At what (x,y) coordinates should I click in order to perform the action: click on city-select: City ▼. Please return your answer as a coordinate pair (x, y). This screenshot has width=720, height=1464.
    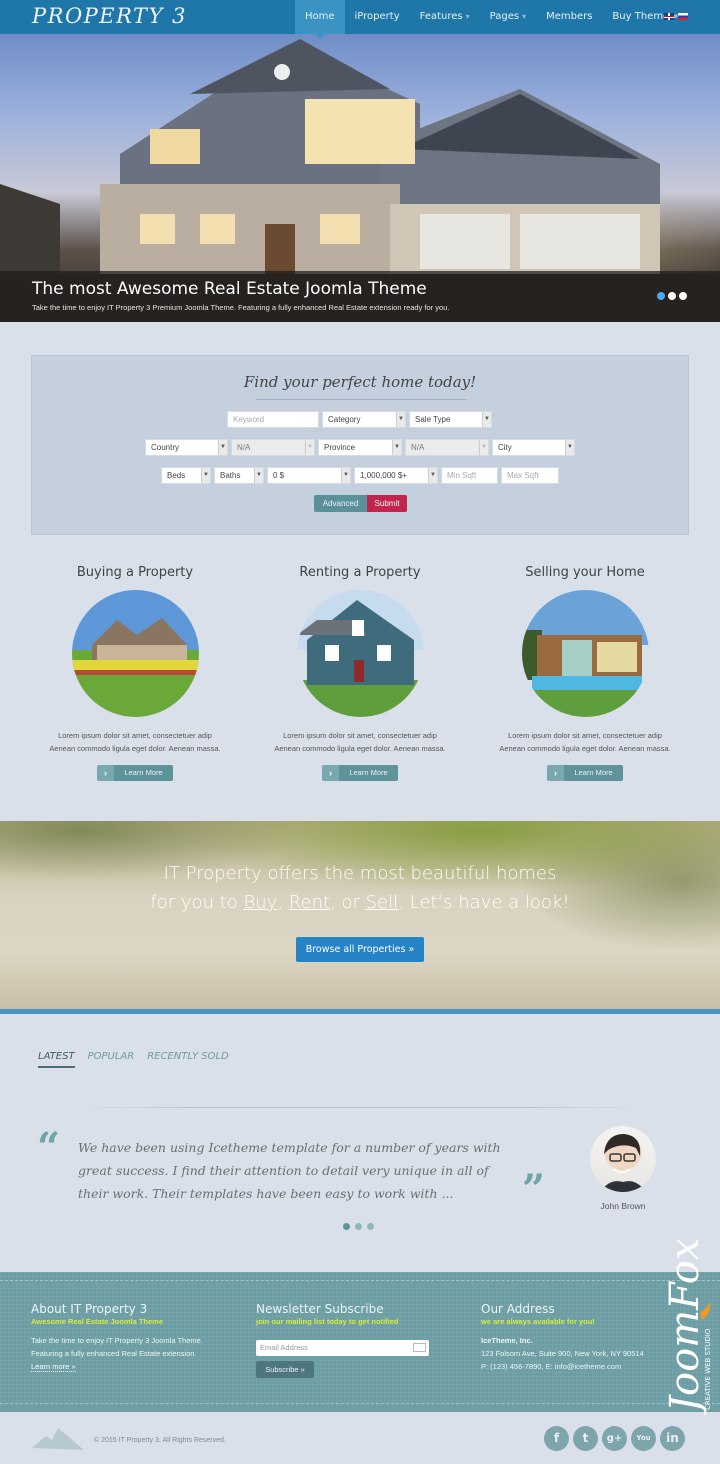
    Looking at the image, I should click on (533, 447).